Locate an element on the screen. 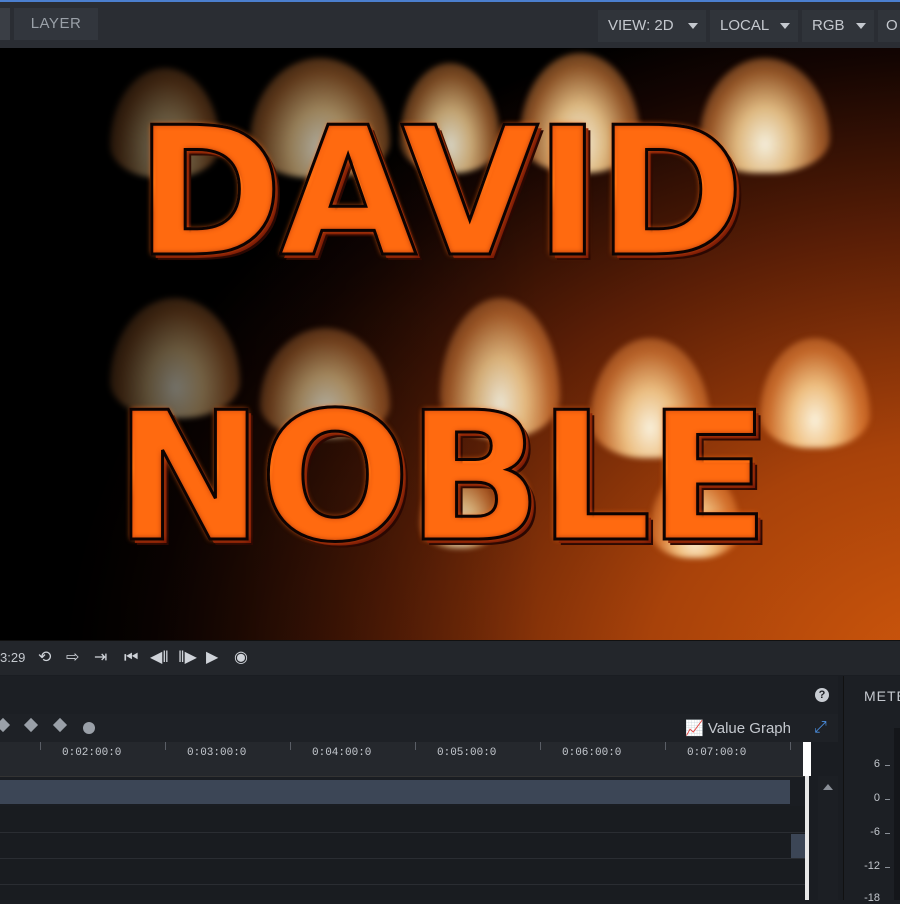 The height and width of the screenshot is (904, 900). ruler-label: 0:04:00:0 is located at coordinates (342, 753).